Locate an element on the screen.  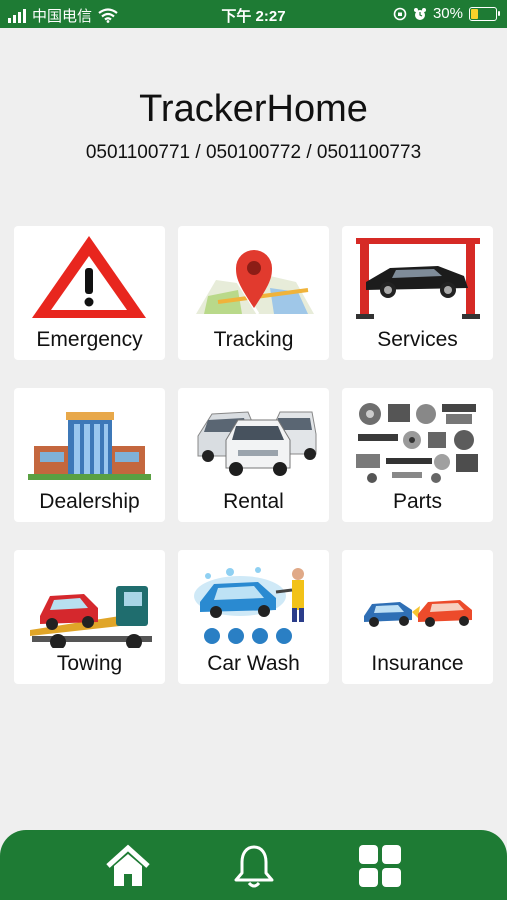
warning-triangle-icon is located at coordinates (89, 277).